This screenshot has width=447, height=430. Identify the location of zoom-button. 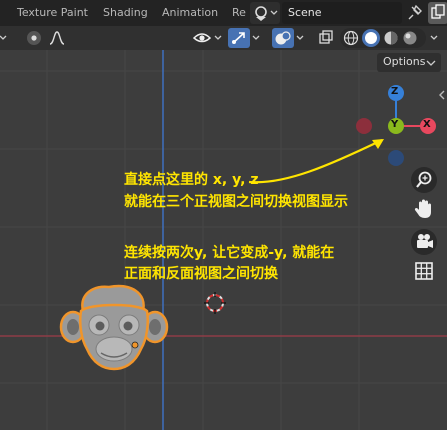
(424, 180).